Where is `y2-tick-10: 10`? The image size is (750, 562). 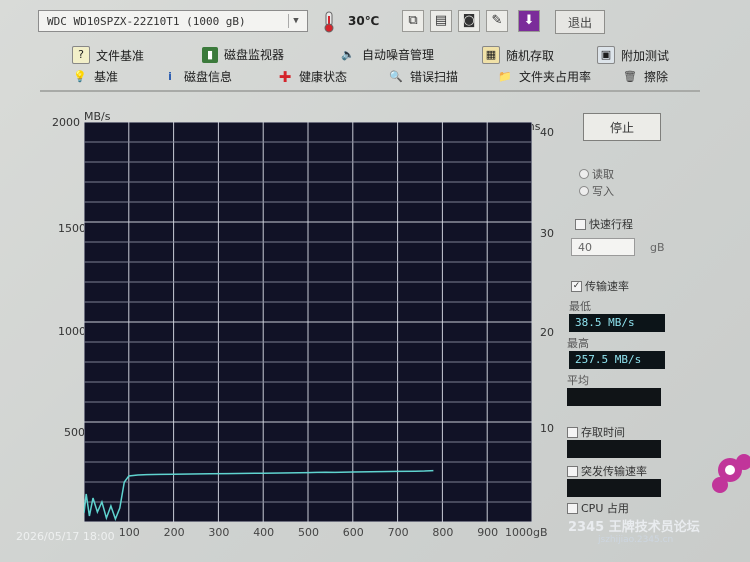 y2-tick-10: 10 is located at coordinates (547, 428).